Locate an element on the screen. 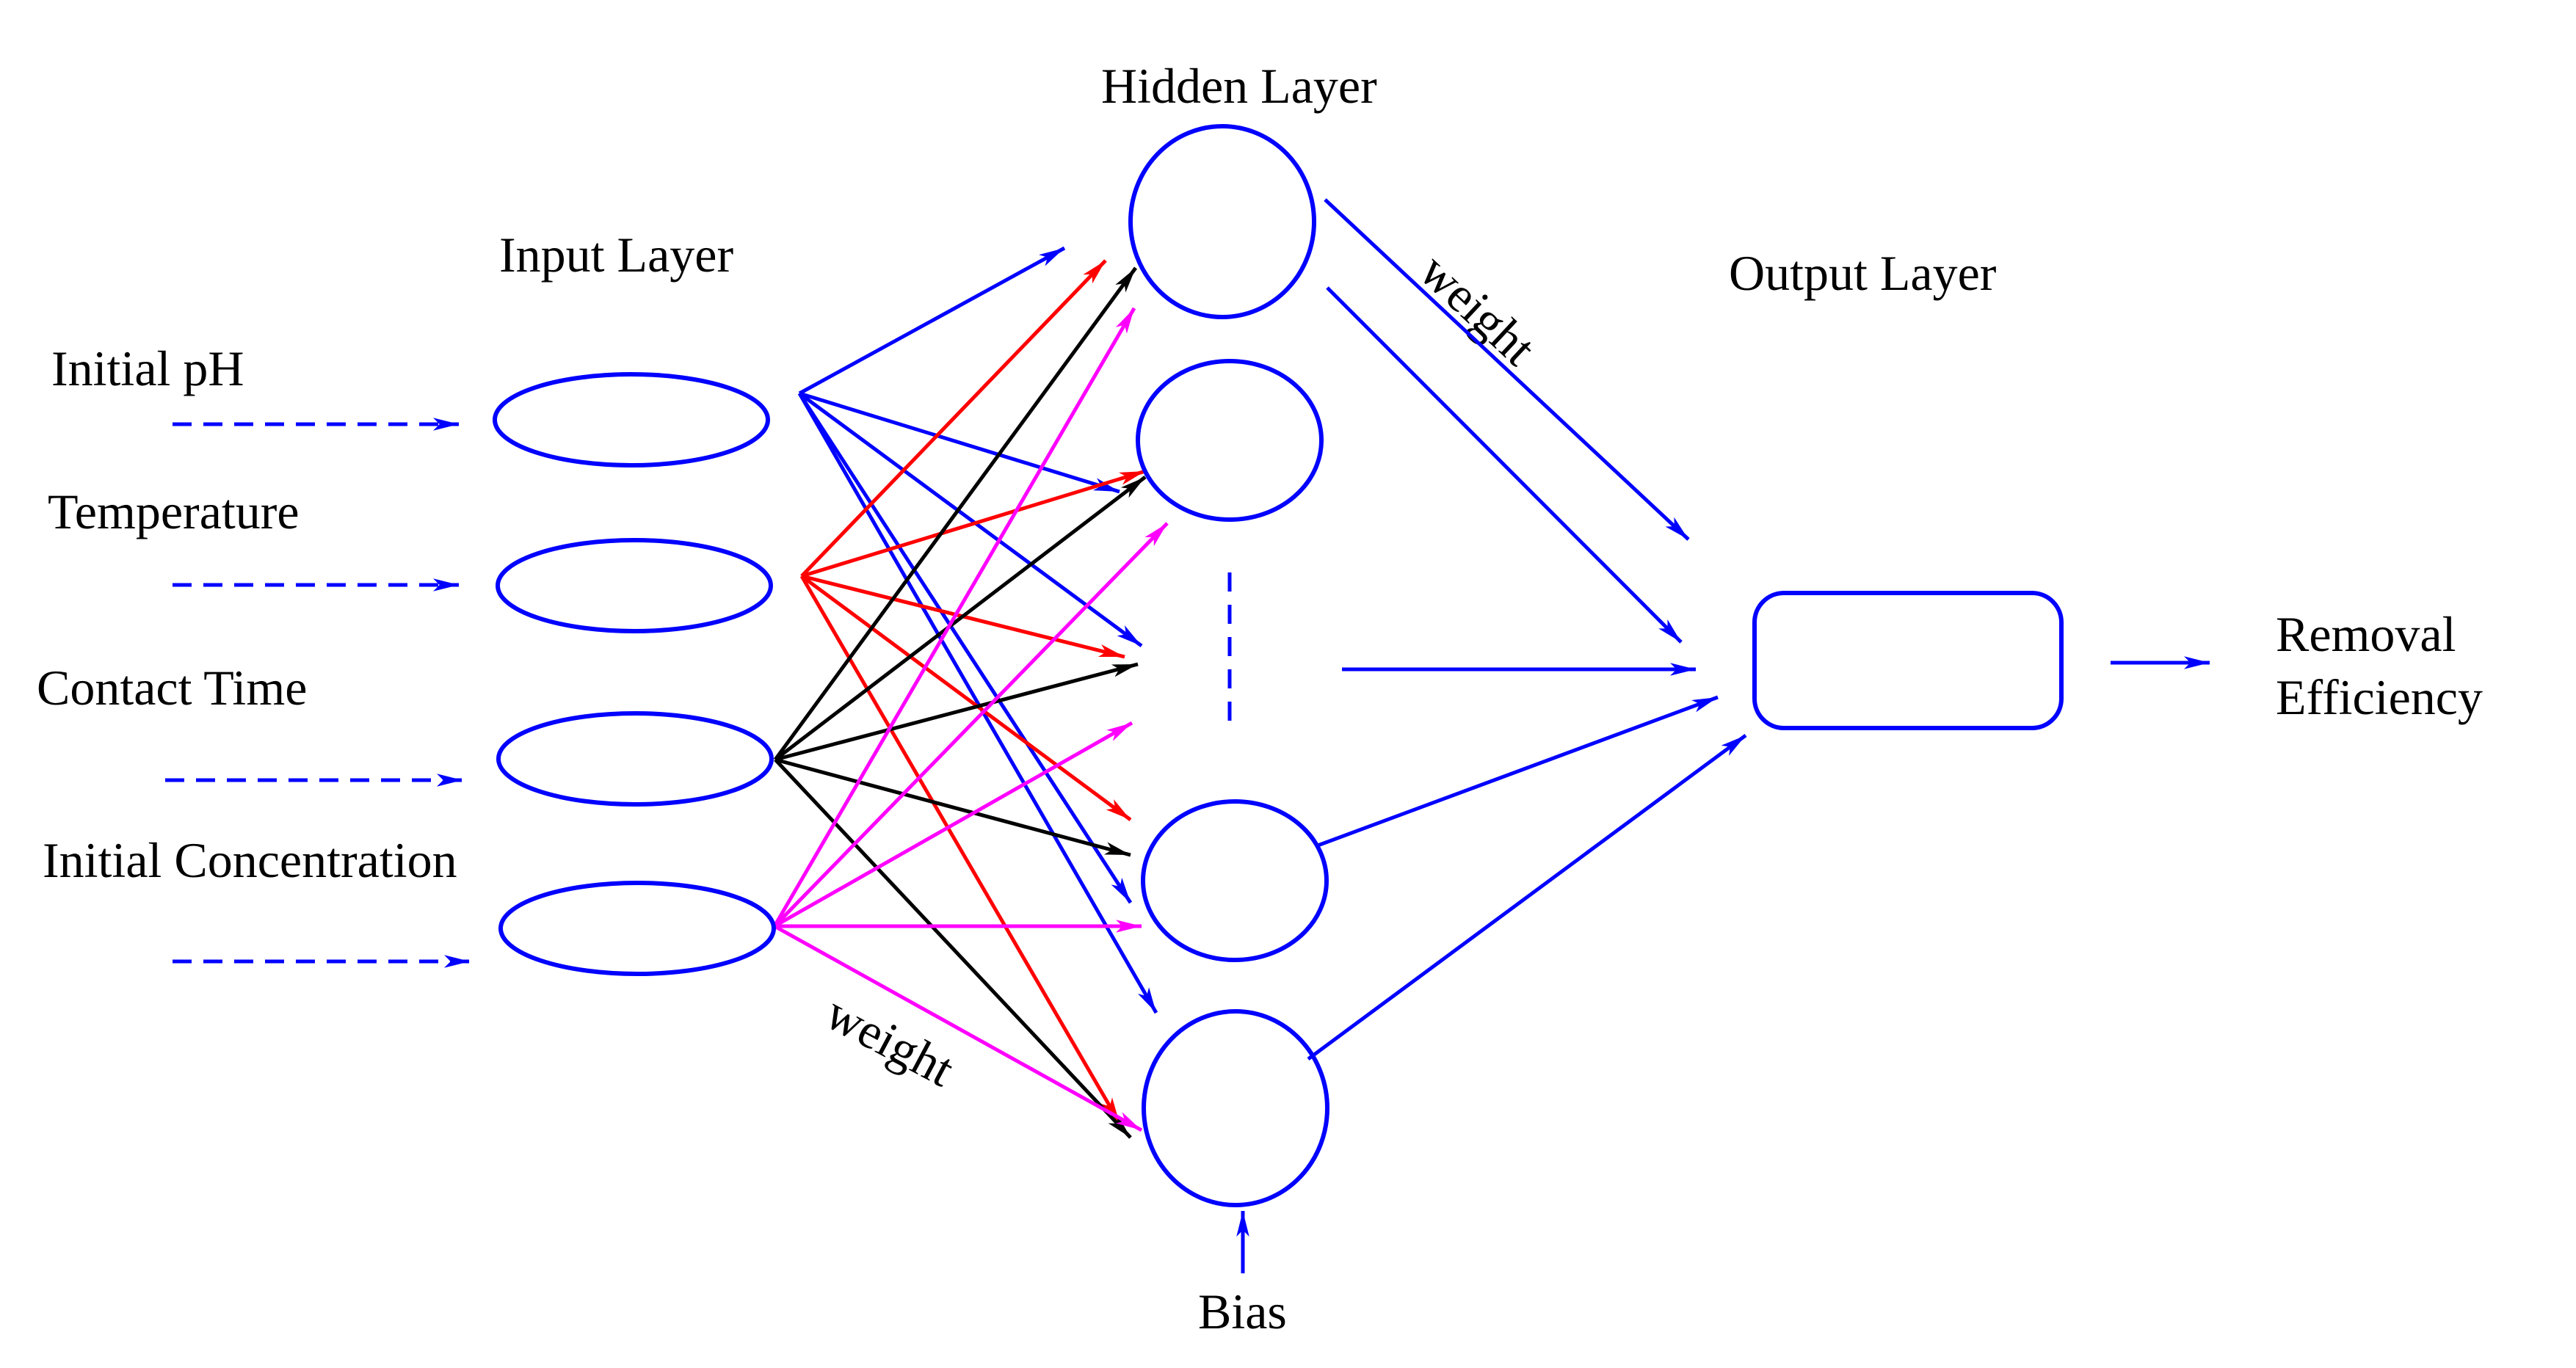 Image resolution: width=2576 pixels, height=1368 pixels. output-label-line-2: Efficiency is located at coordinates (2380, 697).